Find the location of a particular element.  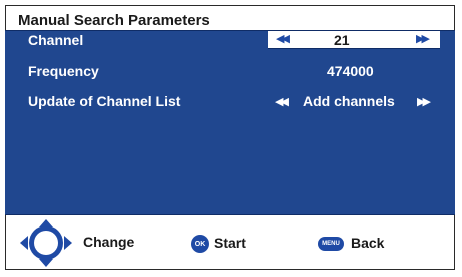

menu-button-icon: MENU is located at coordinates (331, 244).